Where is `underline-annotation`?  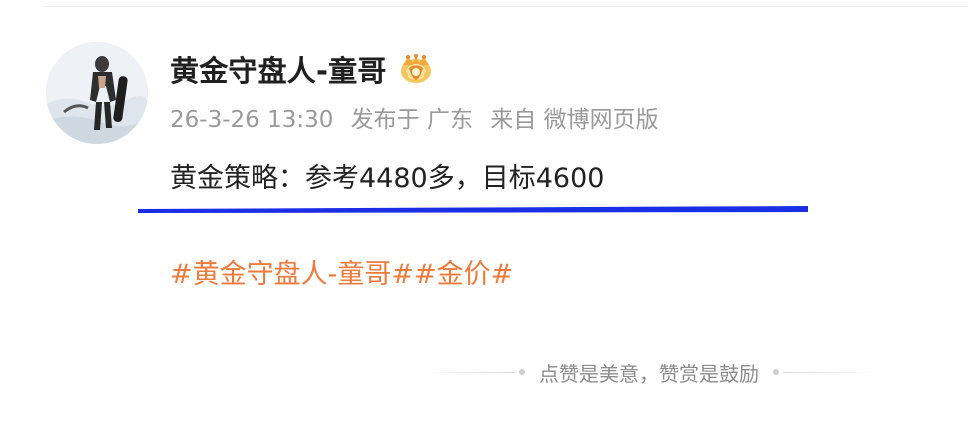
underline-annotation is located at coordinates (473, 209).